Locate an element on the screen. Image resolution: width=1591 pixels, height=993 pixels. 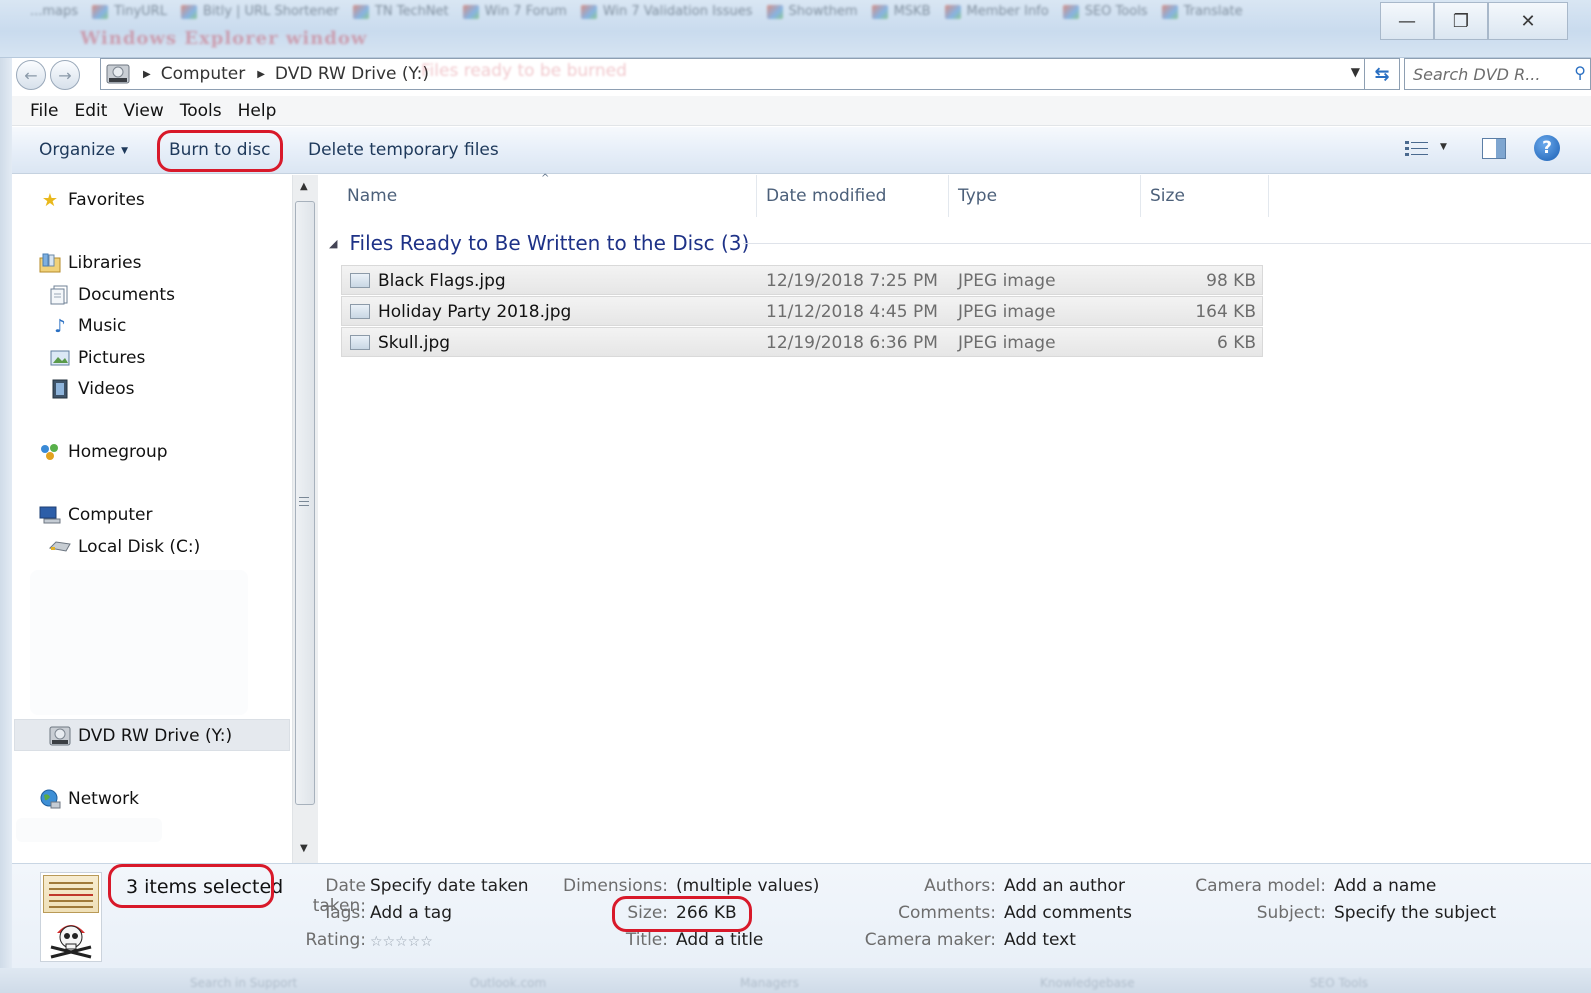
breadcrumb-computer: Computer is located at coordinates (203, 74).